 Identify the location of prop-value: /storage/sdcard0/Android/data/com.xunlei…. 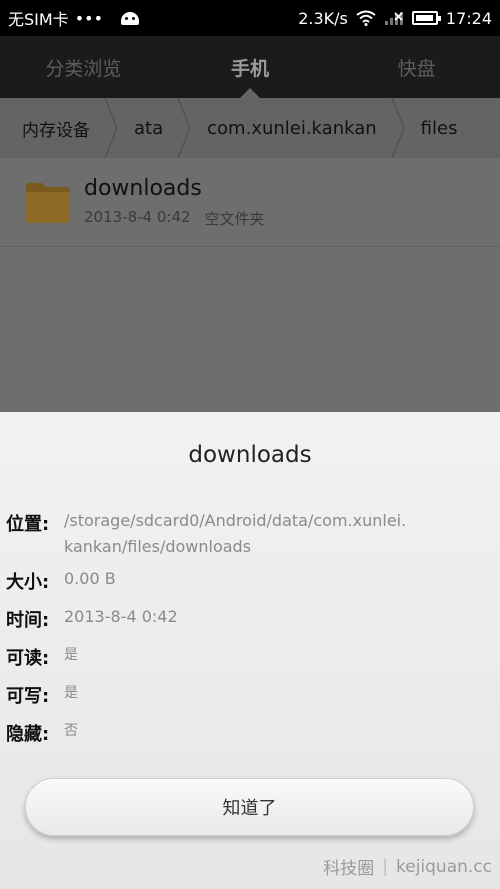
(235, 533).